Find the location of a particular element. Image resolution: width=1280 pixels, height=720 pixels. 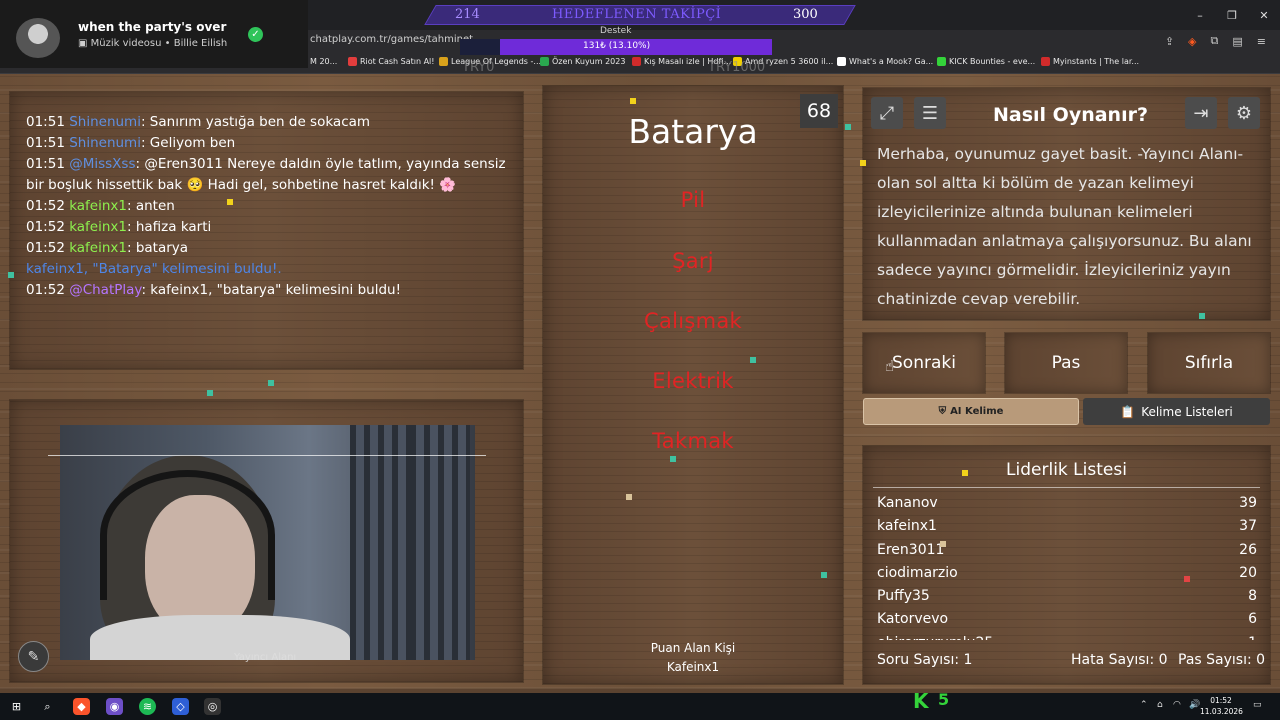

chat-text: kafeinx1, "Batarya" kelimesini buldu!. is located at coordinates (154, 269).